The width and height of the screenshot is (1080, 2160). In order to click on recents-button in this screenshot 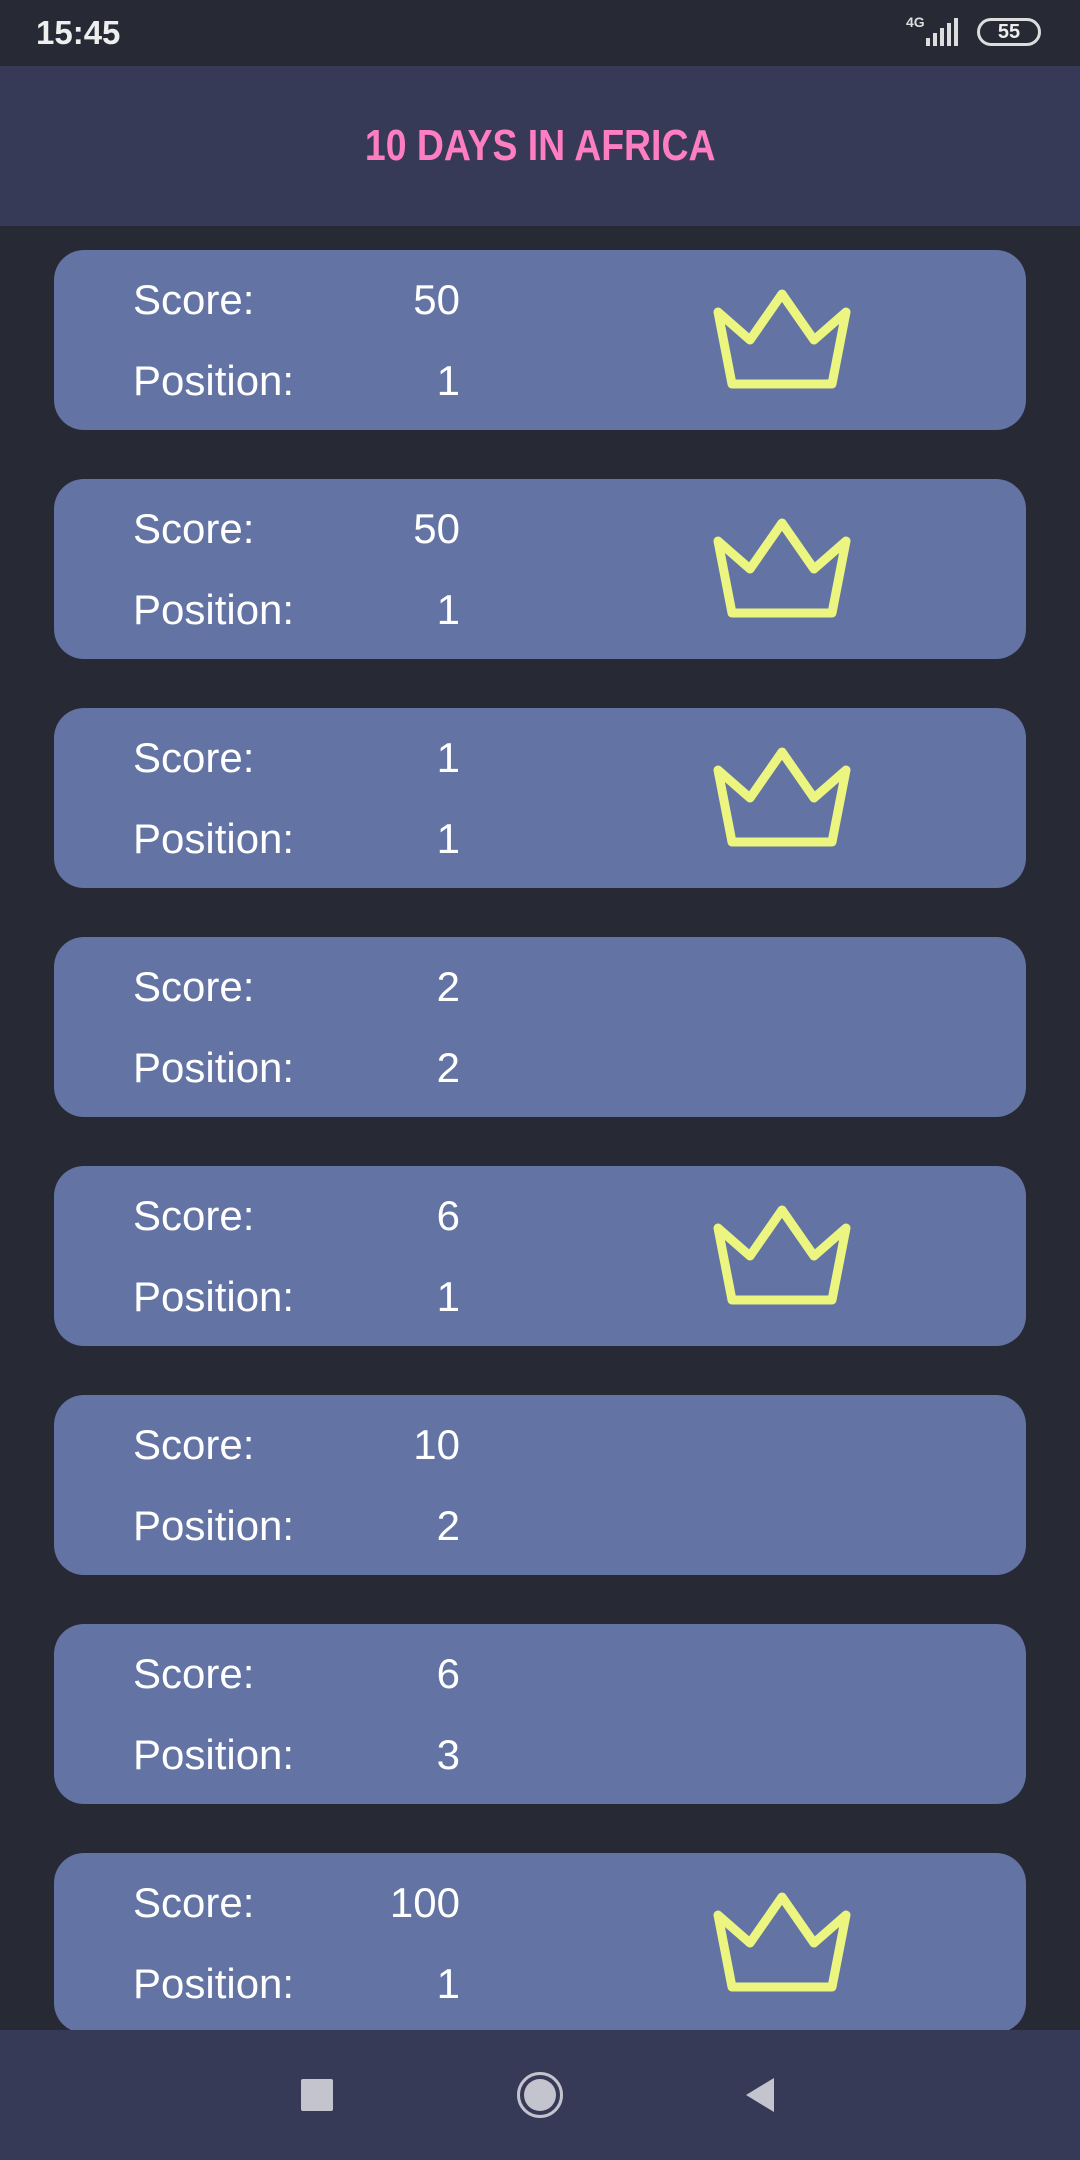, I will do `click(317, 2095)`.